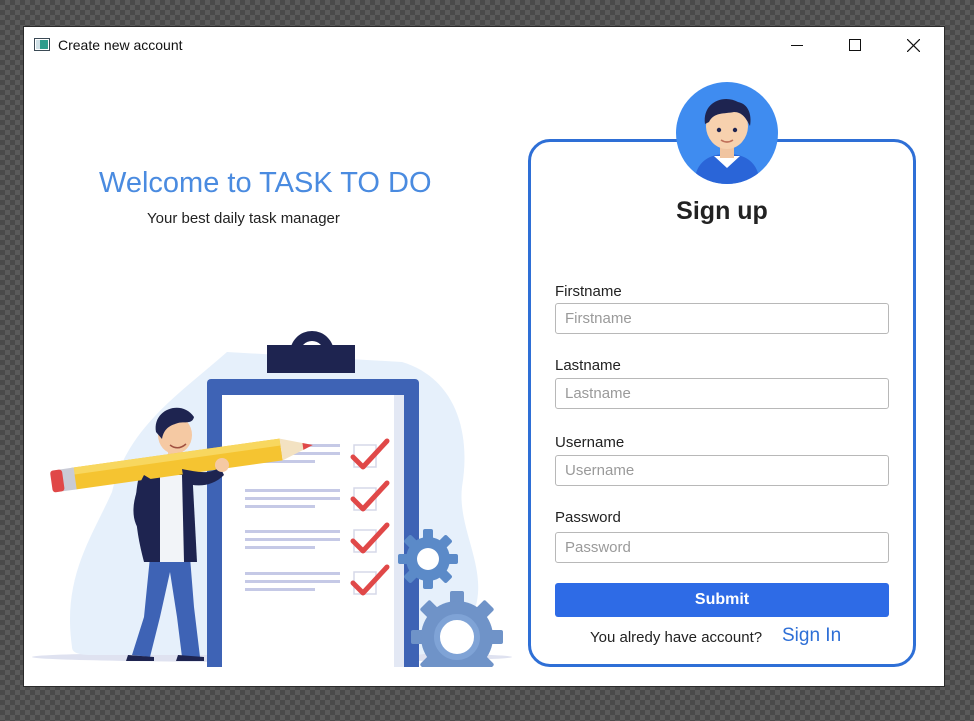 This screenshot has width=974, height=721. I want to click on username-label: Username, so click(590, 442).